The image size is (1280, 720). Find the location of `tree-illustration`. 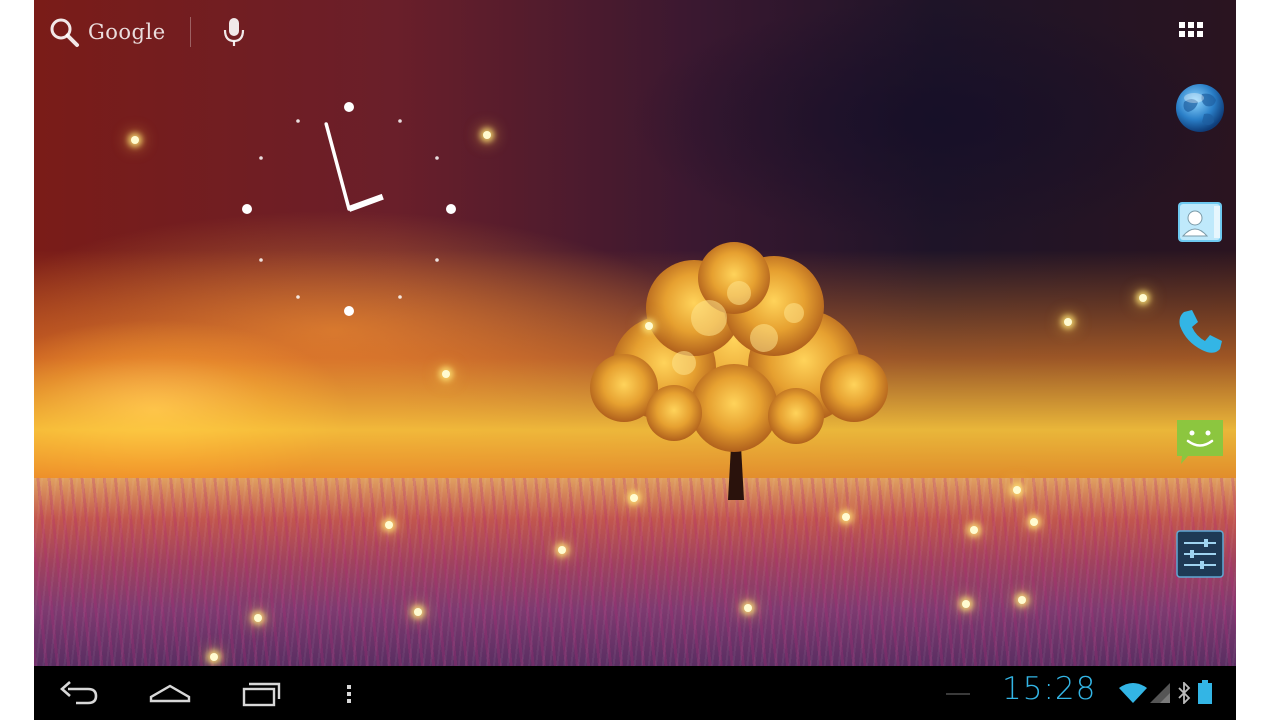

tree-illustration is located at coordinates (739, 371).